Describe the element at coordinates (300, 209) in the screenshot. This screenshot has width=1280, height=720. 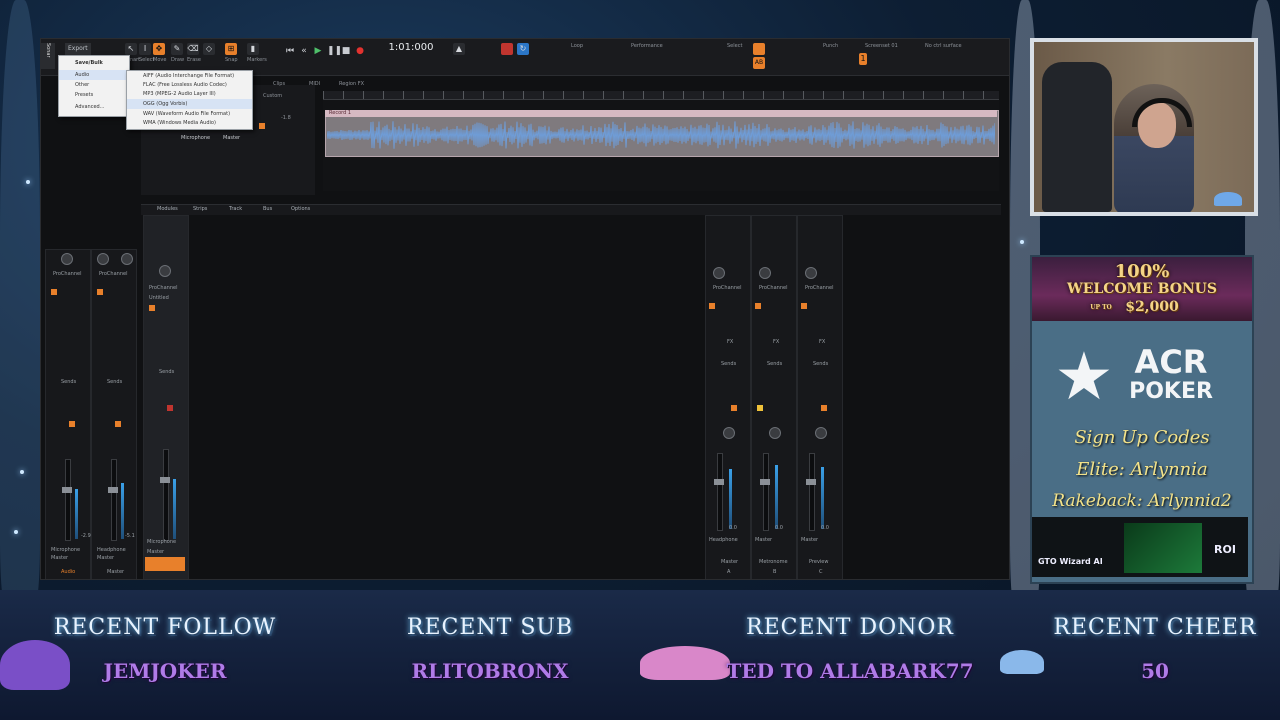
I see `console-tab-options: Options` at that location.